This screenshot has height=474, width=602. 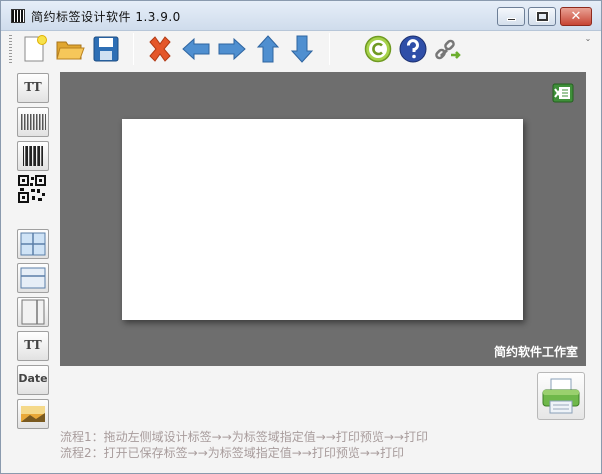 I want to click on grid-2-rows-button, so click(x=33, y=278).